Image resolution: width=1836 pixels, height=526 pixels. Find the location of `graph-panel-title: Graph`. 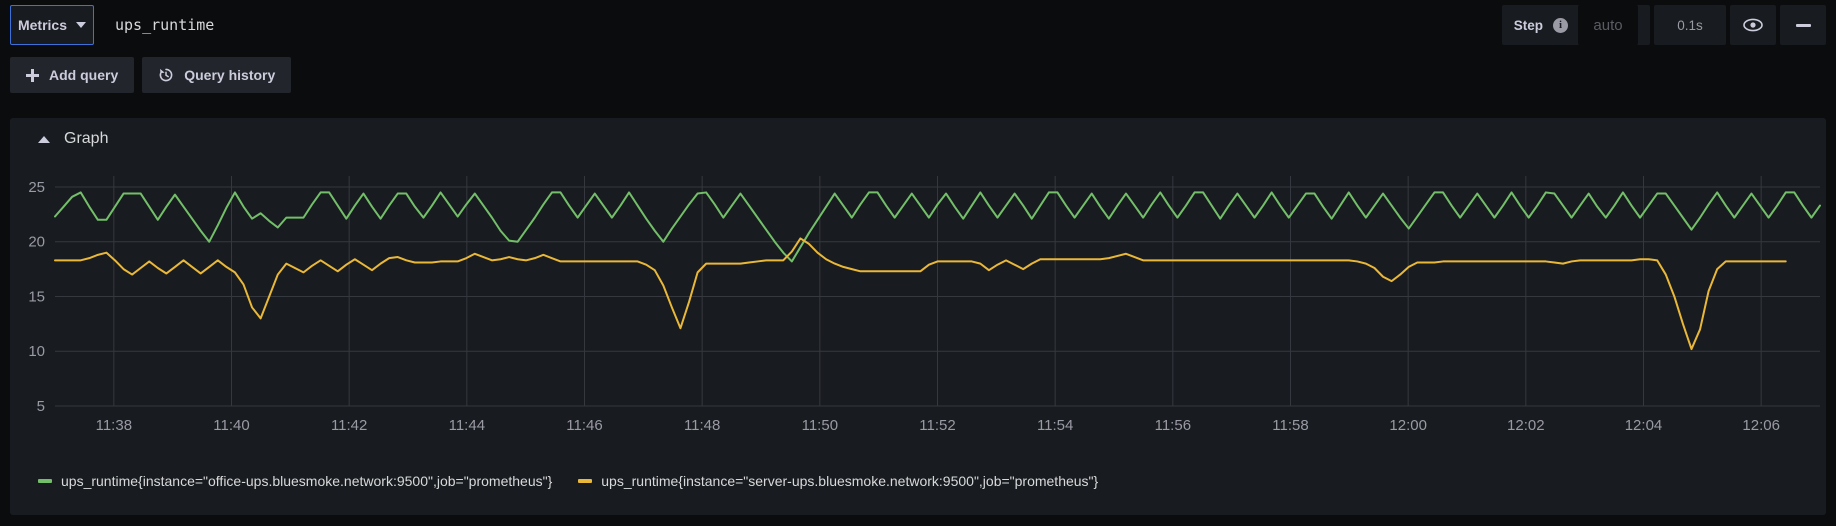

graph-panel-title: Graph is located at coordinates (86, 138).